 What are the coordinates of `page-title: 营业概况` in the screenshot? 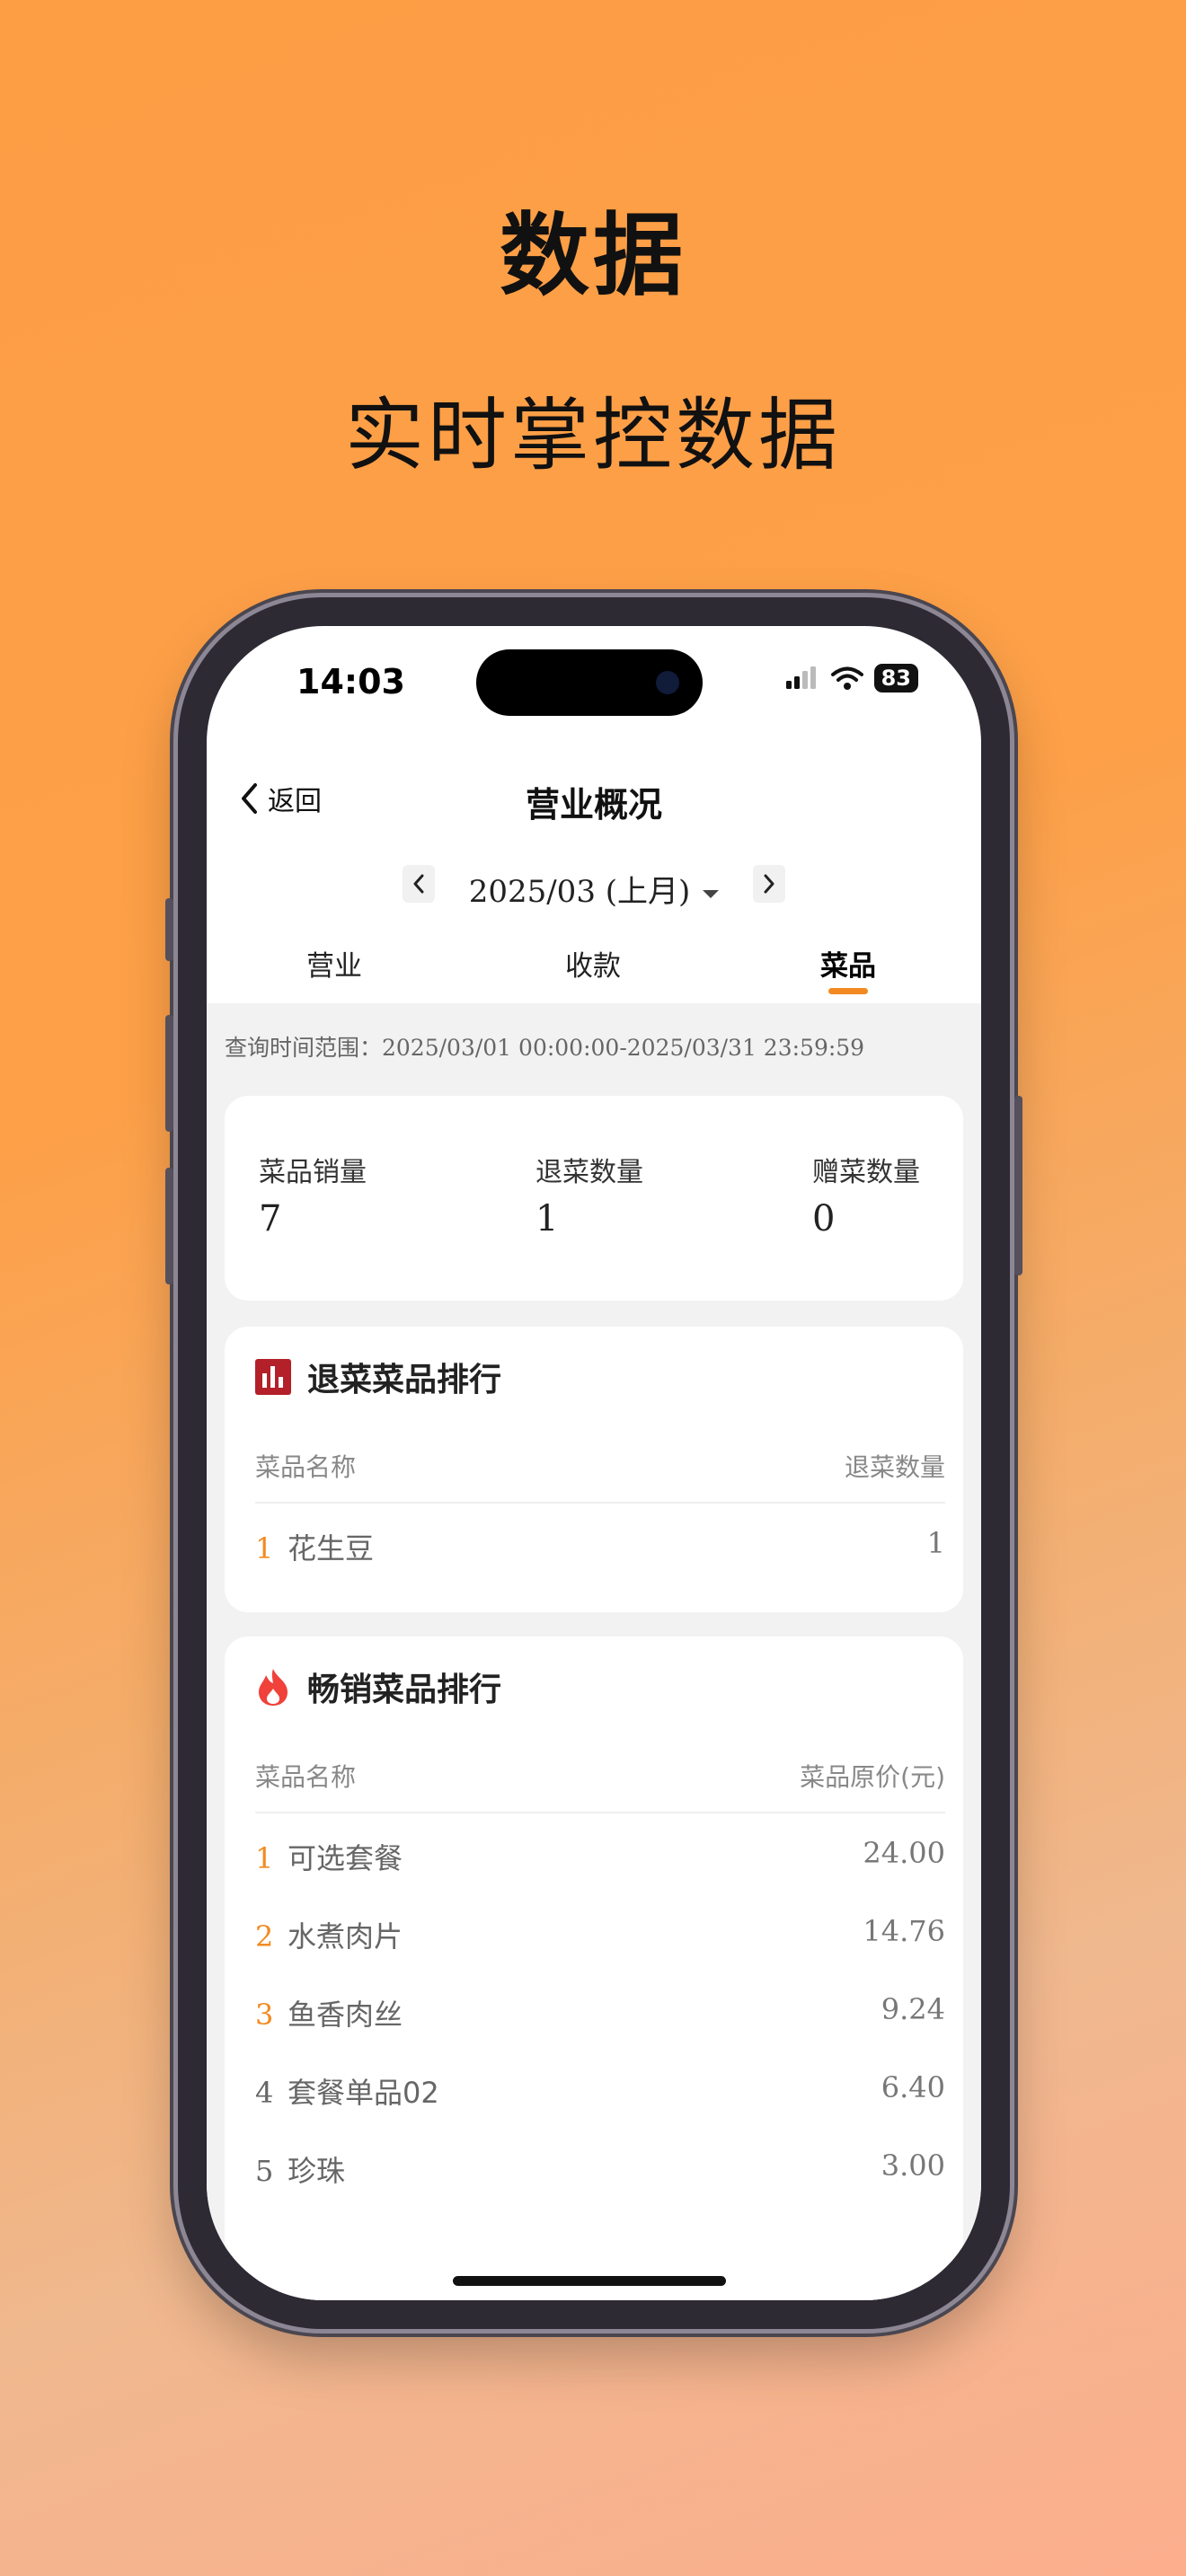 It's located at (593, 805).